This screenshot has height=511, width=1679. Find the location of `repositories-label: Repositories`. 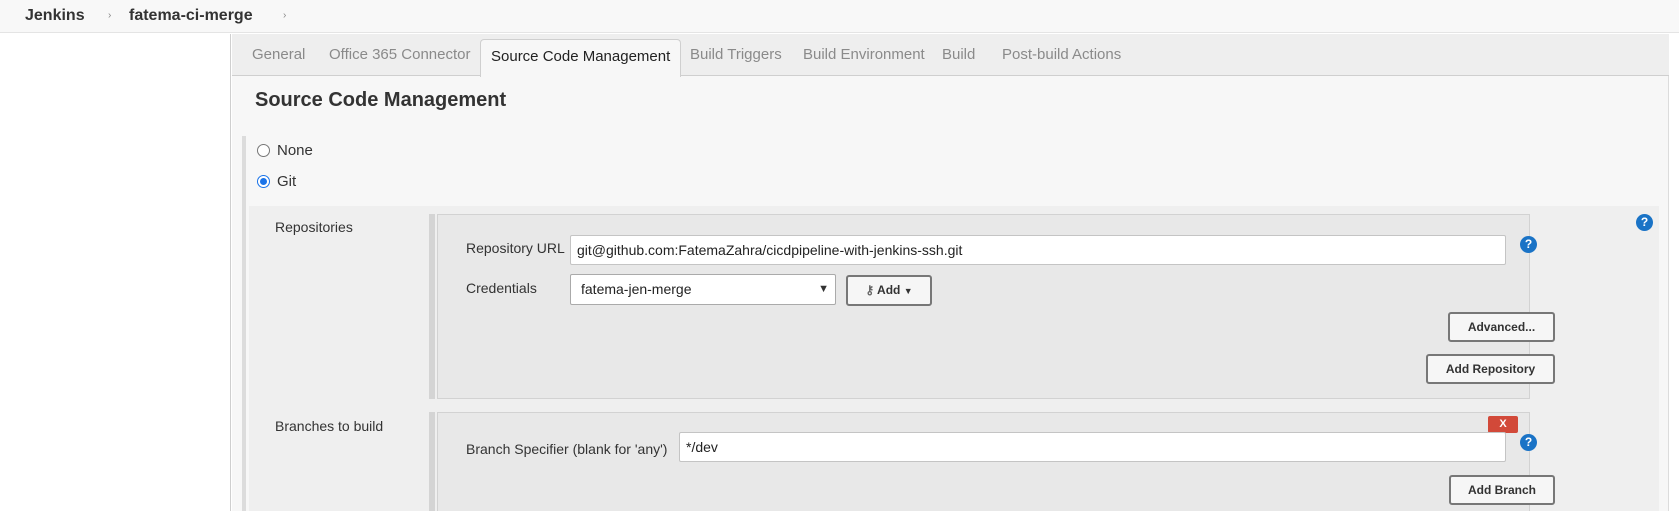

repositories-label: Repositories is located at coordinates (314, 227).